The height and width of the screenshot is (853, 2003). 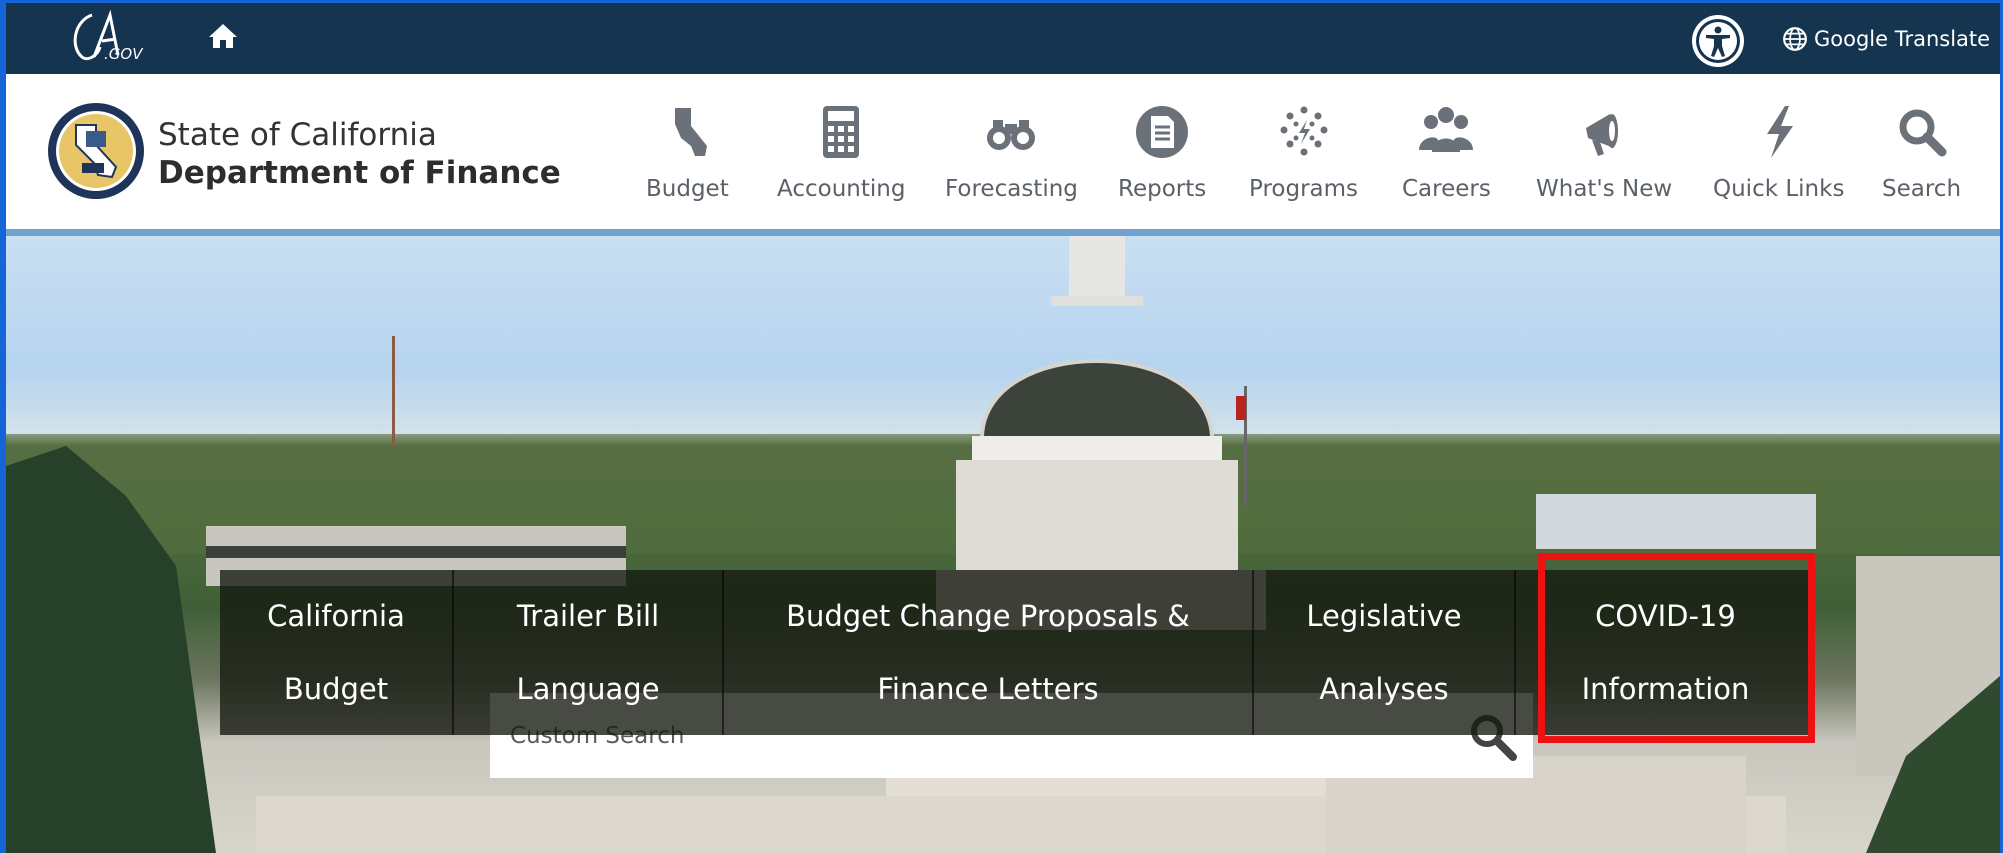 What do you see at coordinates (1162, 132) in the screenshot?
I see `report-document-icon` at bounding box center [1162, 132].